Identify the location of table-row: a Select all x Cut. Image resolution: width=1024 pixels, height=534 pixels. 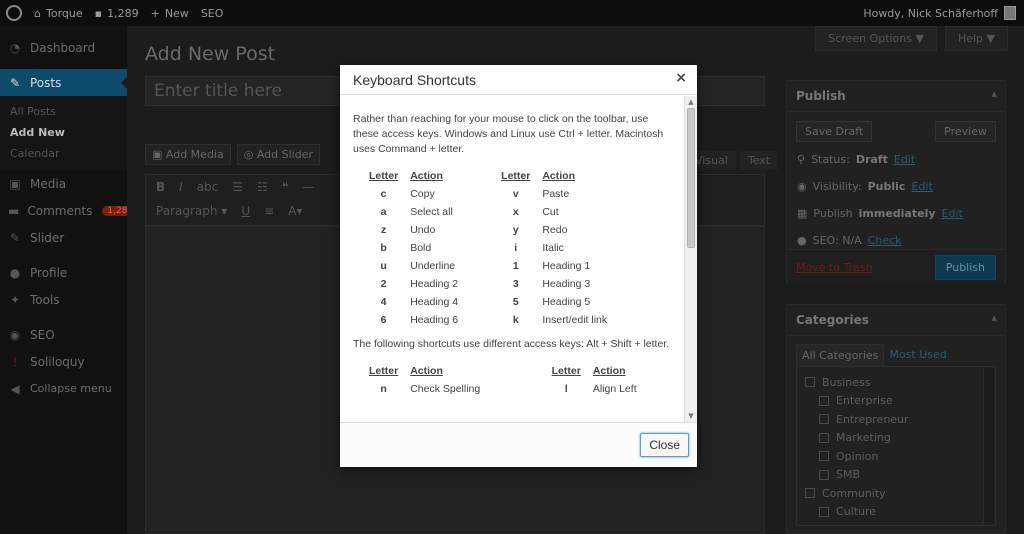
(469, 211).